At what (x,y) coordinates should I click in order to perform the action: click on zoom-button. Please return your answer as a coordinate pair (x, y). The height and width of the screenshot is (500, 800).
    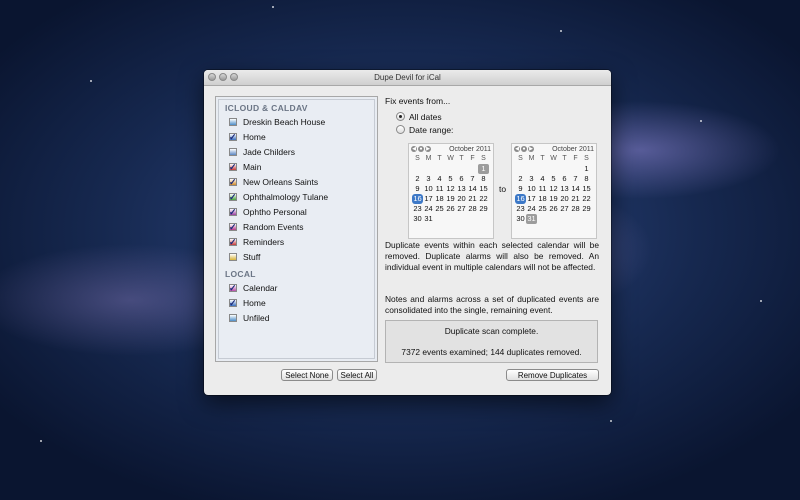
    Looking at the image, I should click on (234, 77).